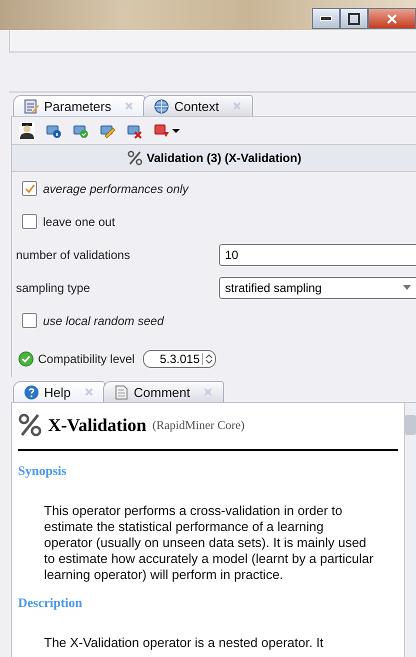 Image resolution: width=416 pixels, height=657 pixels. I want to click on spinner-field: 5.3.015, so click(179, 359).